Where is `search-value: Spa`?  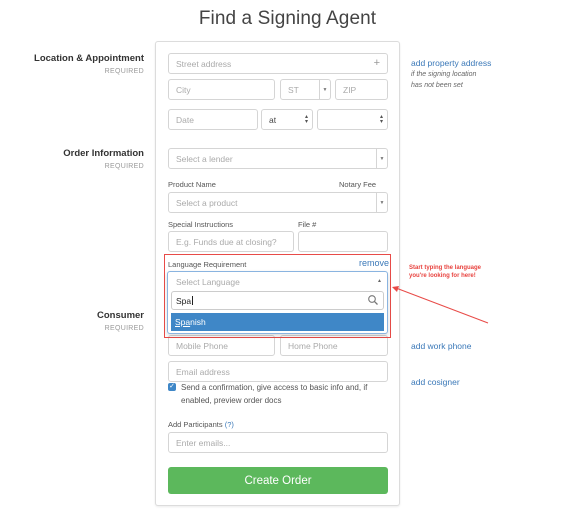
search-value: Spa is located at coordinates (184, 301).